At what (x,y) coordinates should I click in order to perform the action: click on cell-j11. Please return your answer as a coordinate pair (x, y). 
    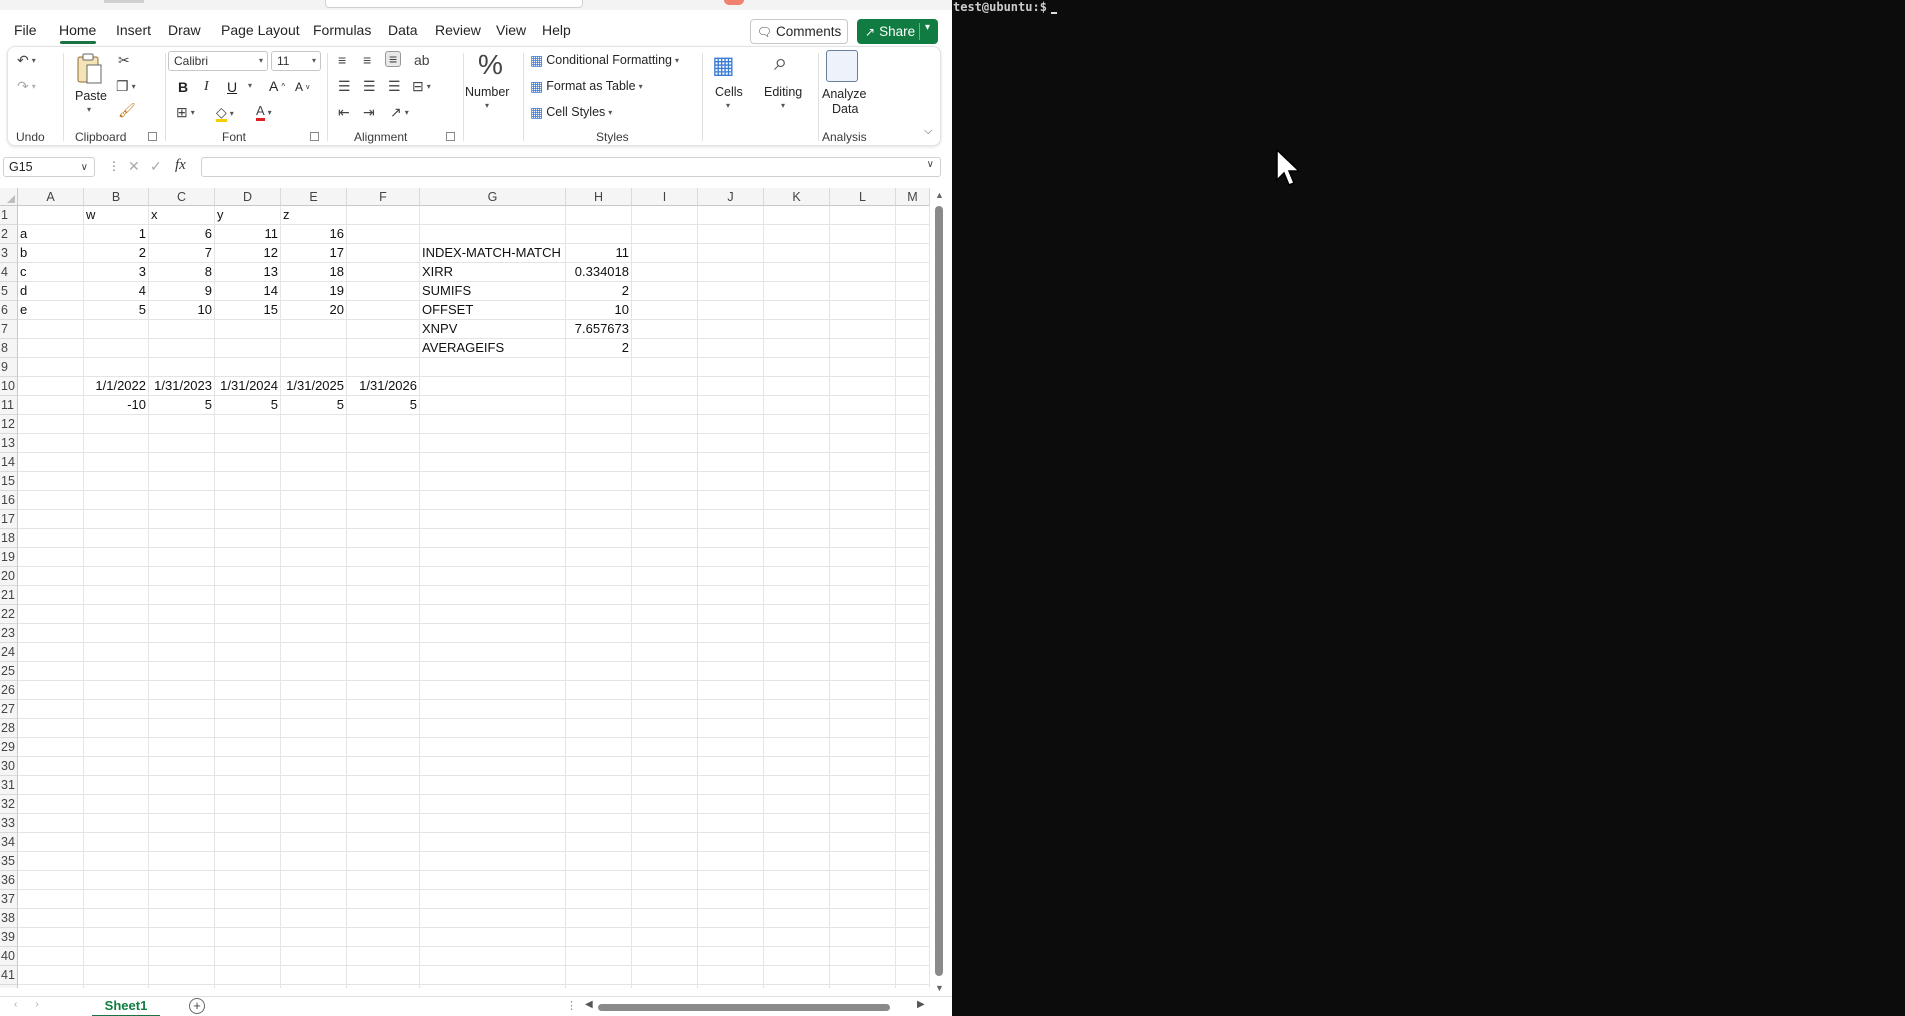
    Looking at the image, I should click on (731, 405).